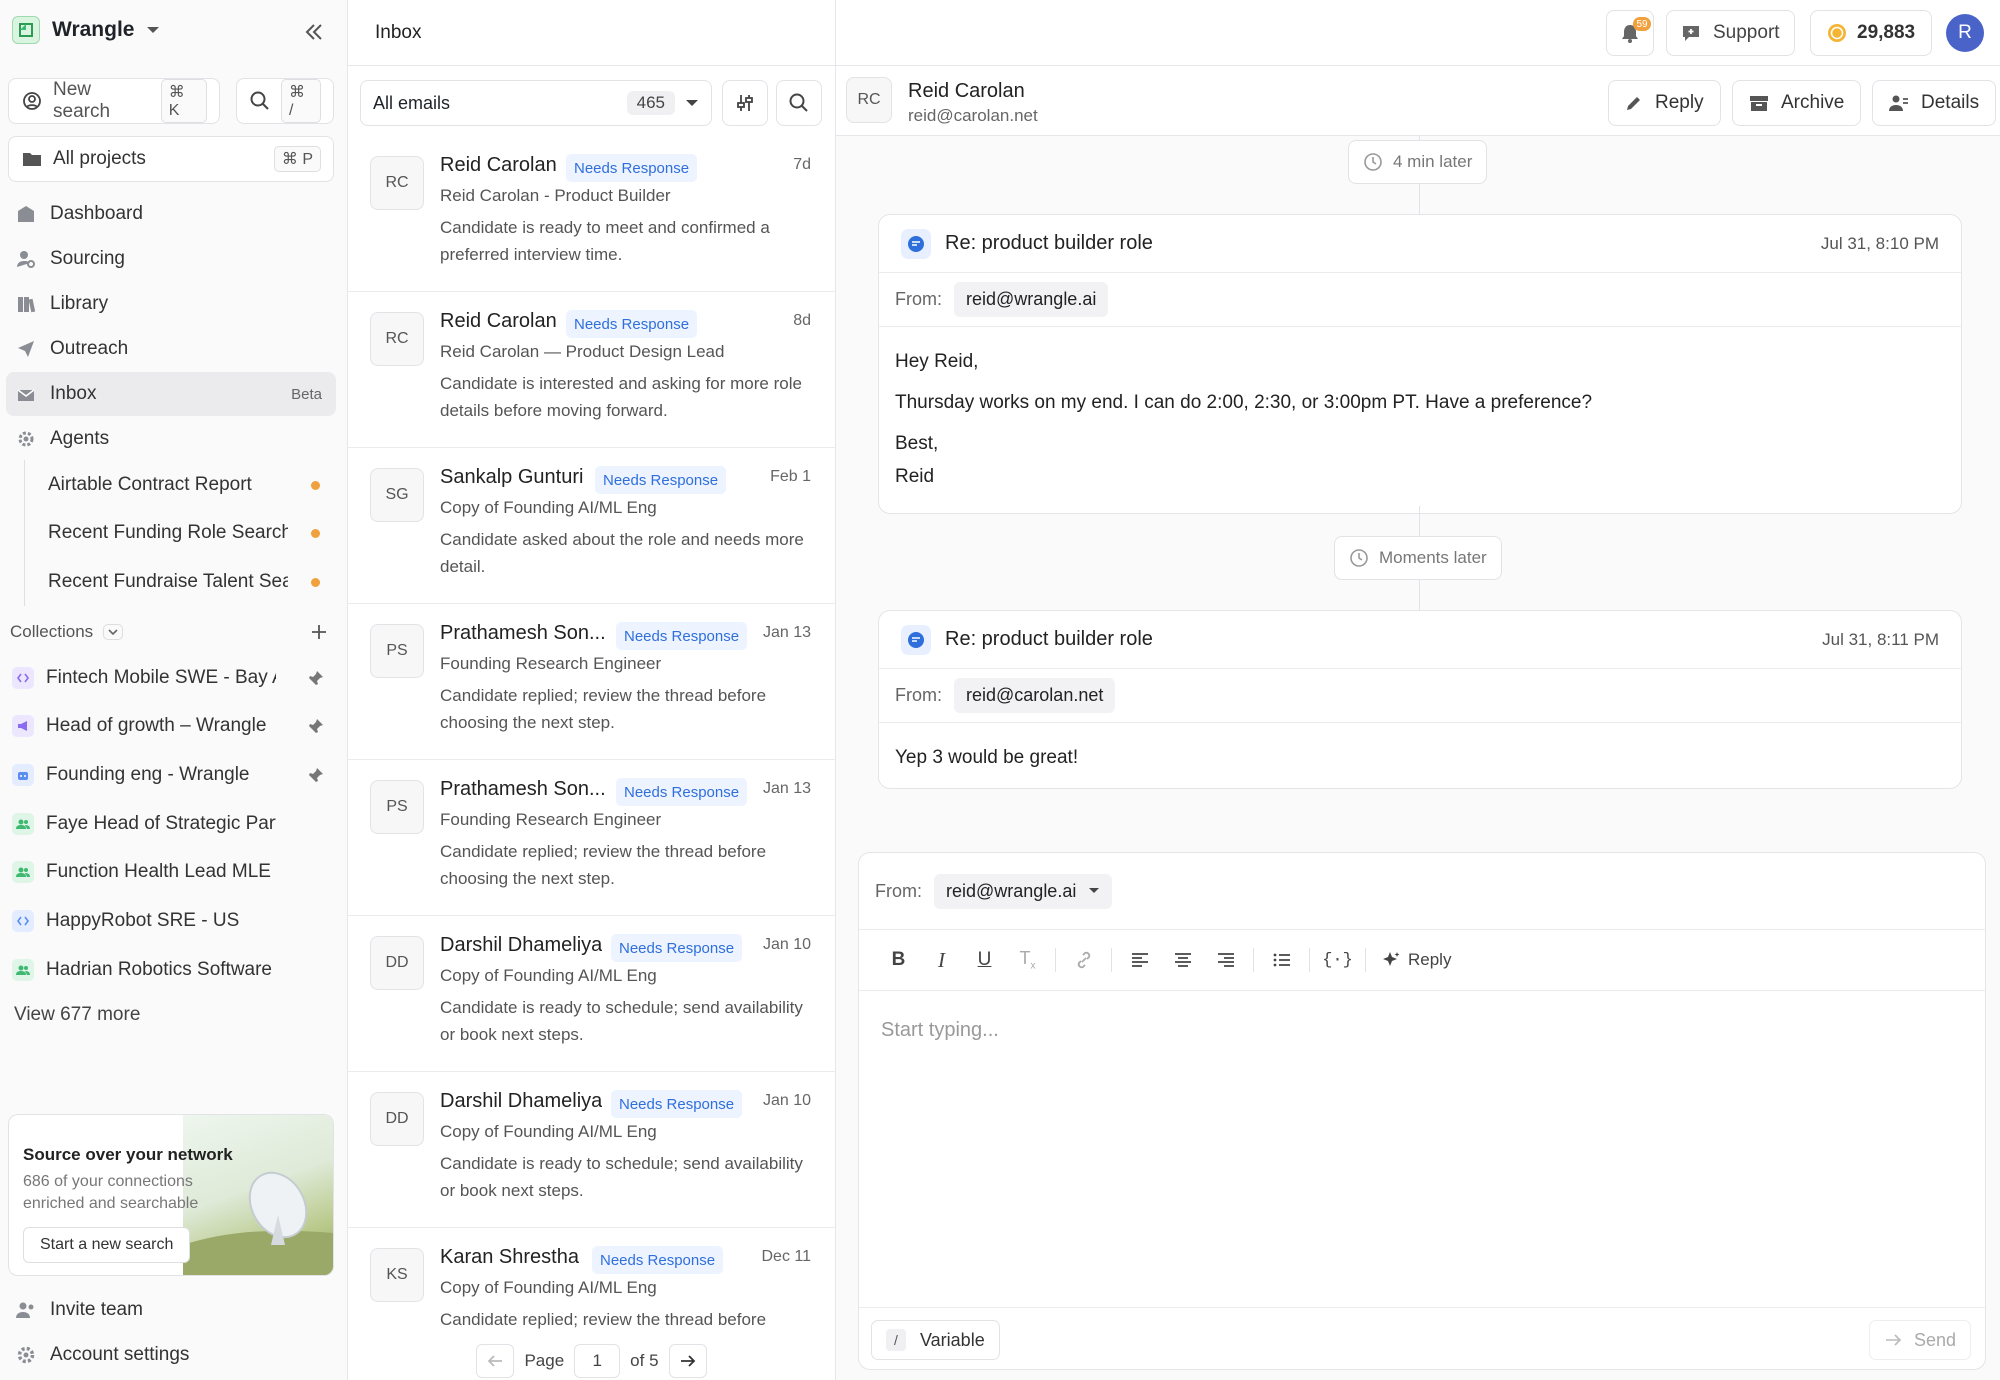 This screenshot has height=1380, width=2000. I want to click on view-more-link: View 677 more, so click(77, 1015).